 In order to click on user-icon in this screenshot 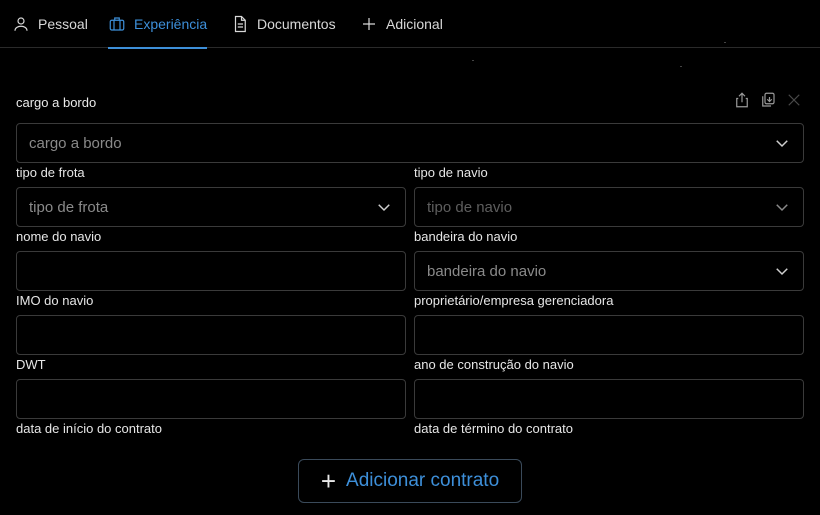, I will do `click(21, 24)`.